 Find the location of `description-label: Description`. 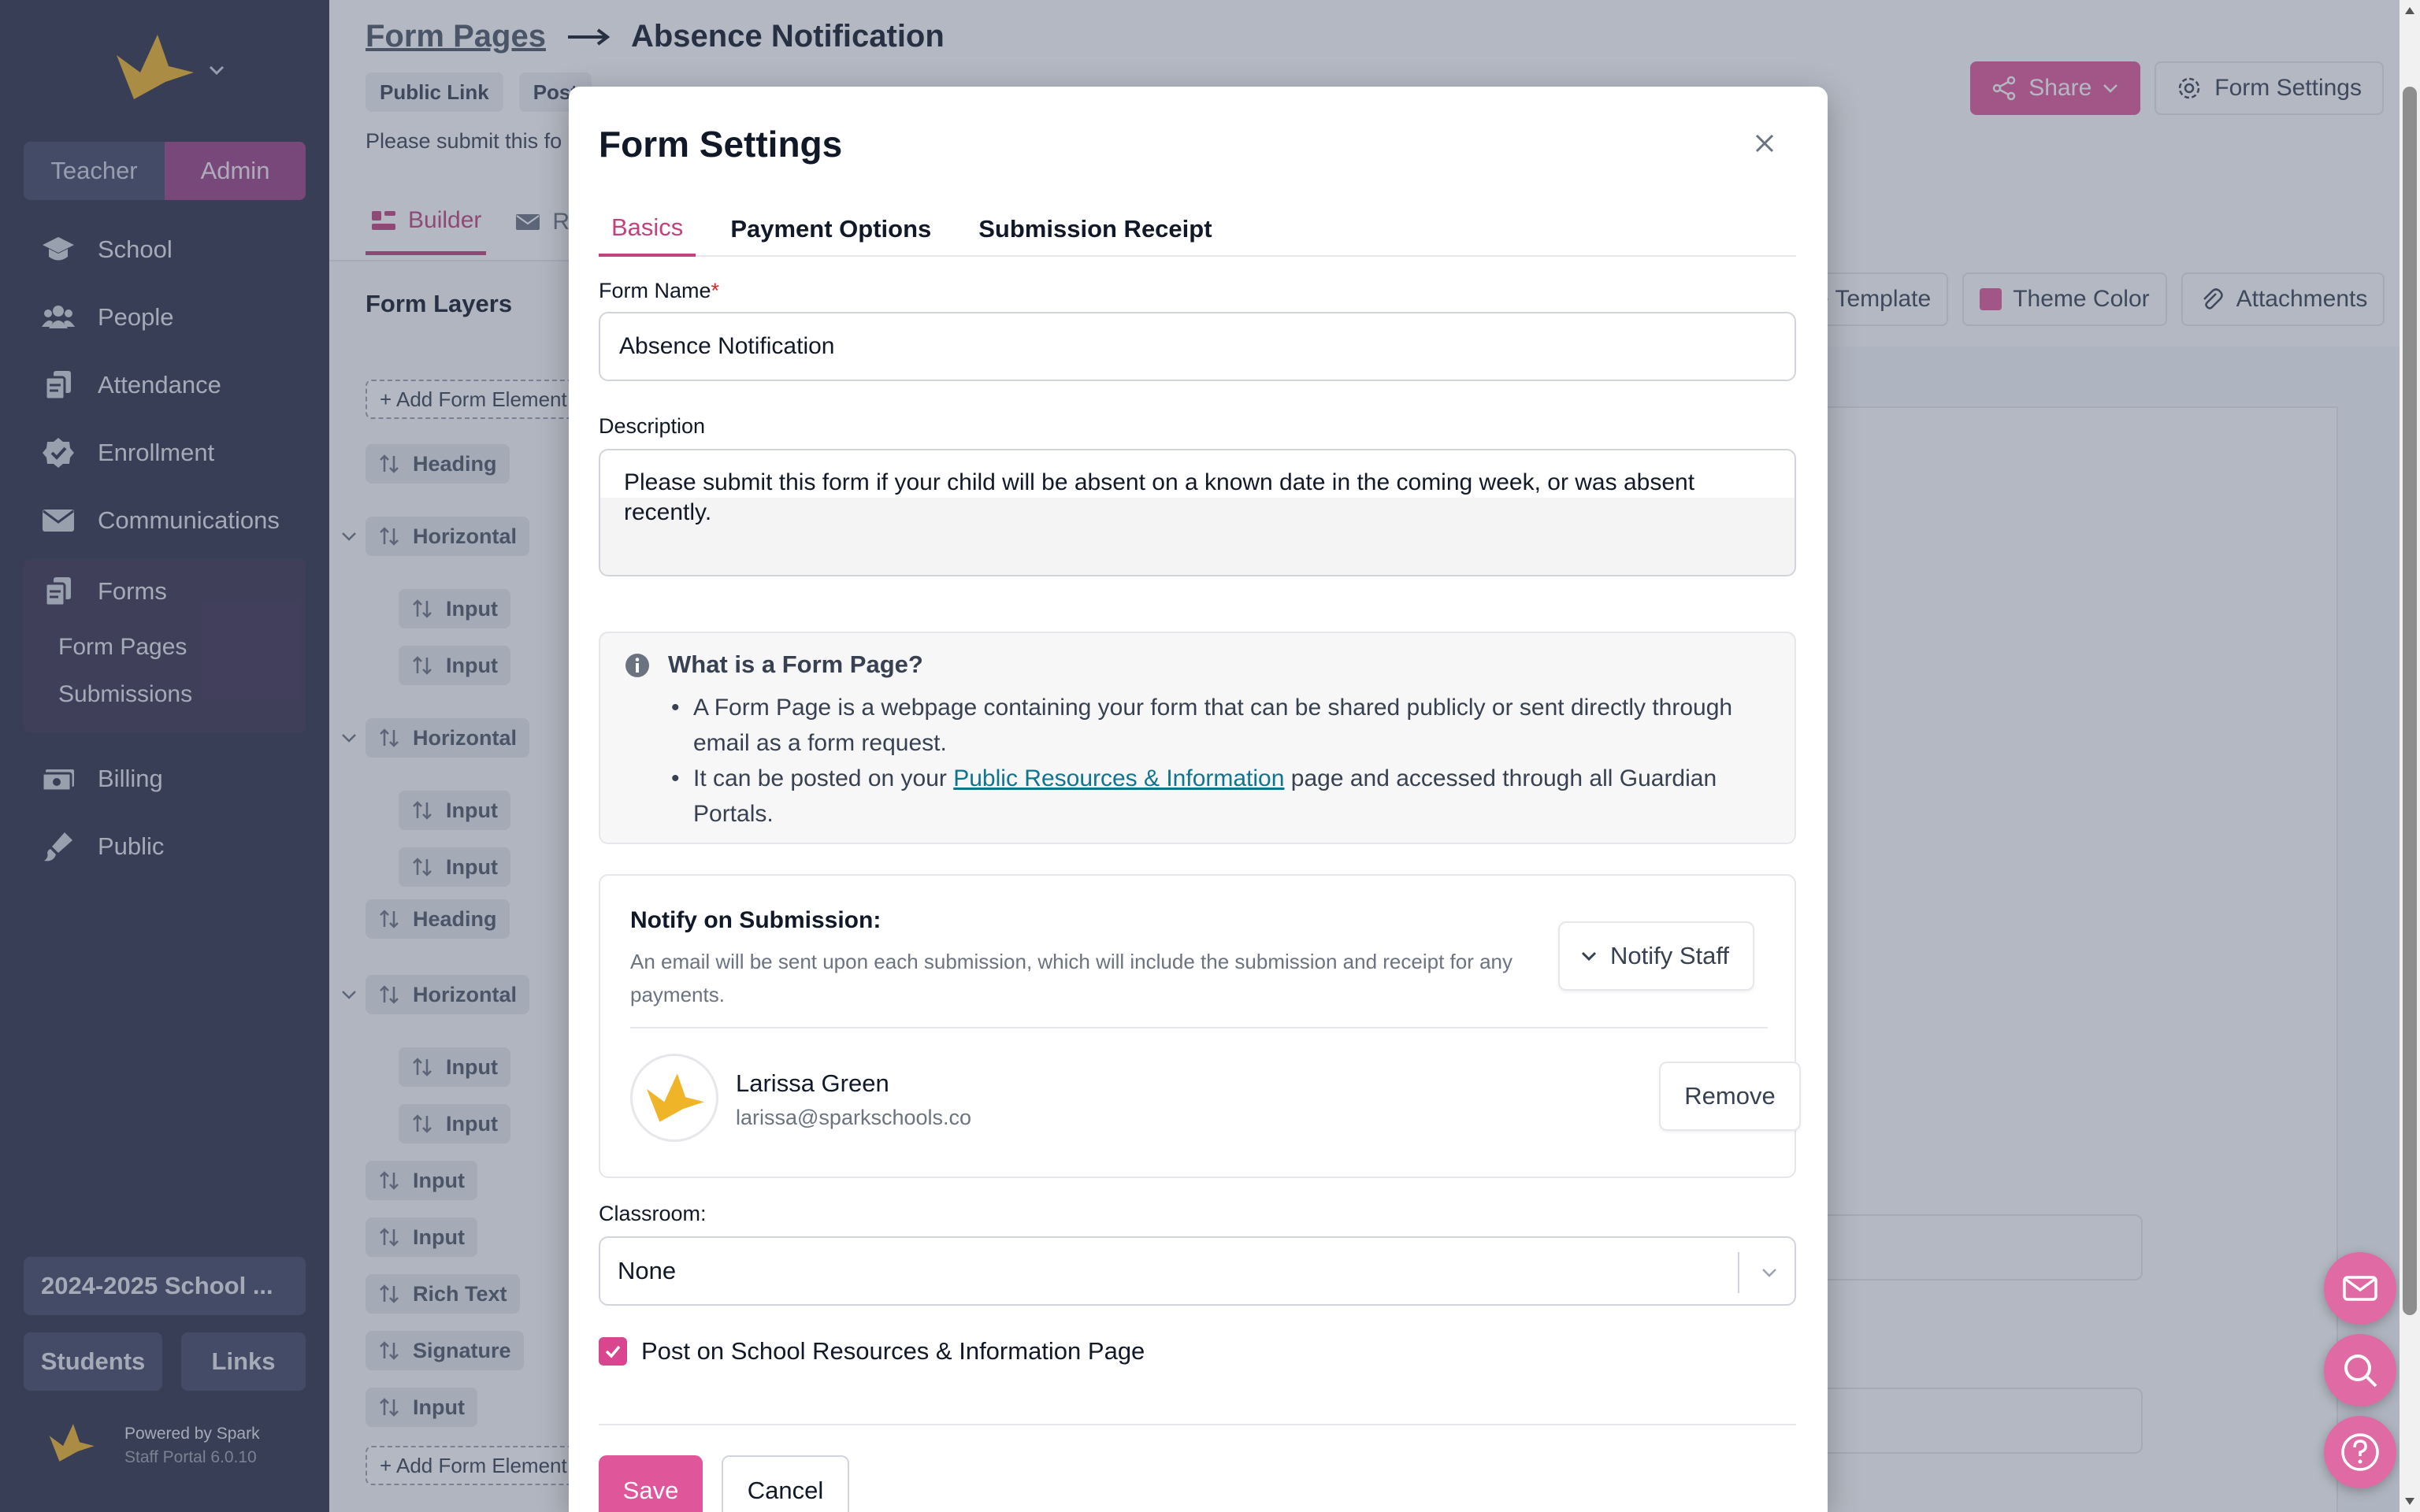

description-label: Description is located at coordinates (652, 426).